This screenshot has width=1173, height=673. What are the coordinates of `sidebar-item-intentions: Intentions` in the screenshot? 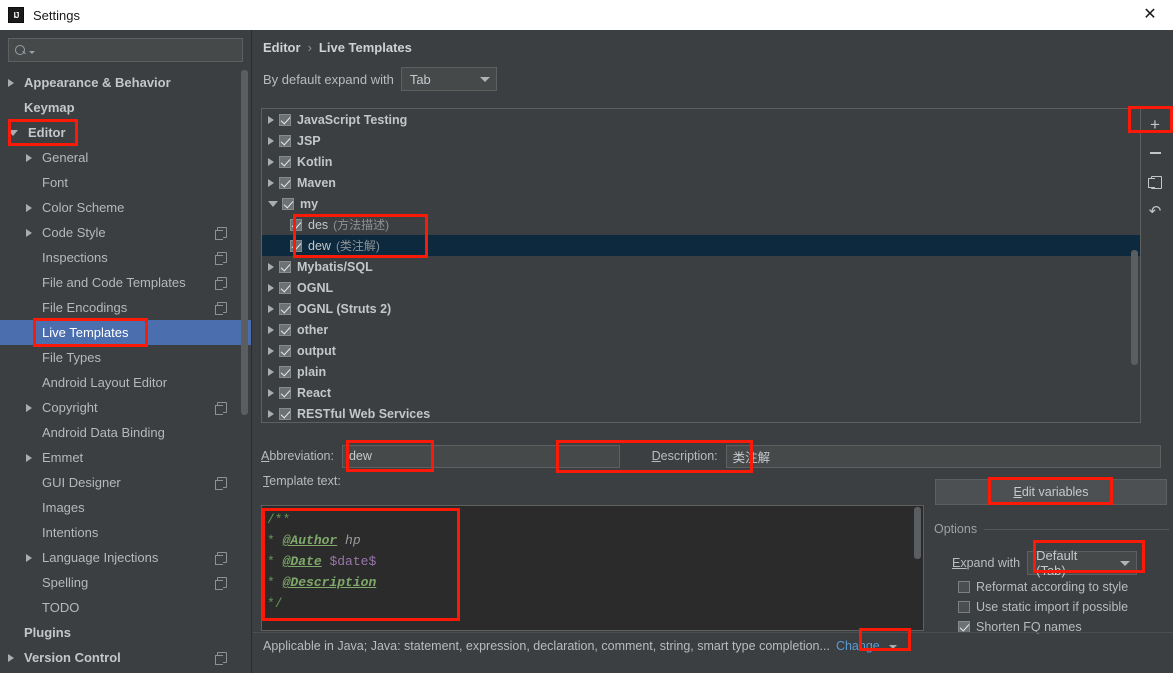 It's located at (125, 532).